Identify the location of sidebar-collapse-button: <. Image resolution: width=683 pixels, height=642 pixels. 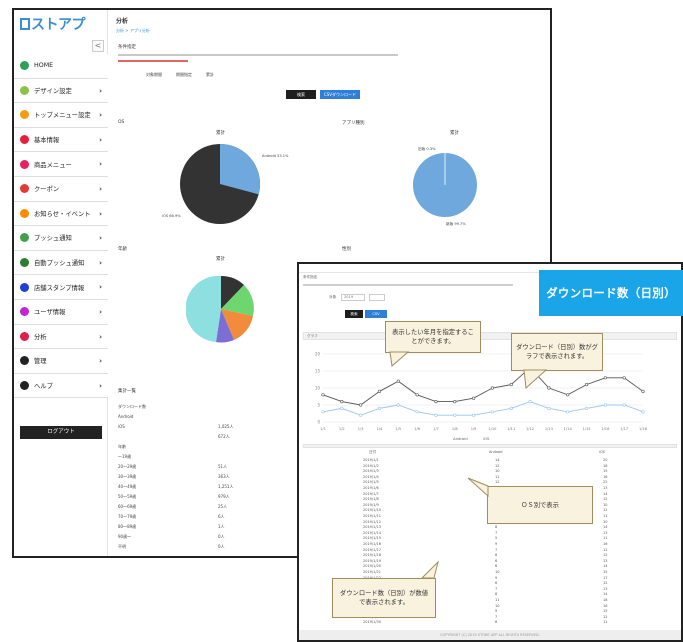
(98, 46).